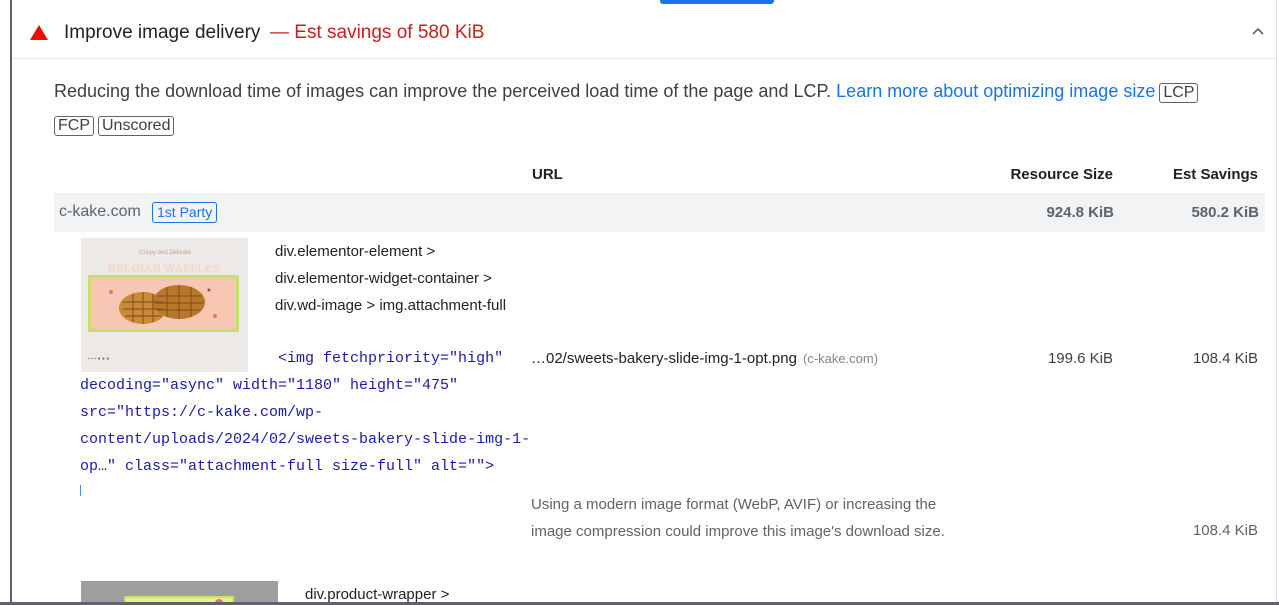 This screenshot has width=1279, height=605. I want to click on subitem-est-savings: 108.4 KiB, so click(1225, 530).